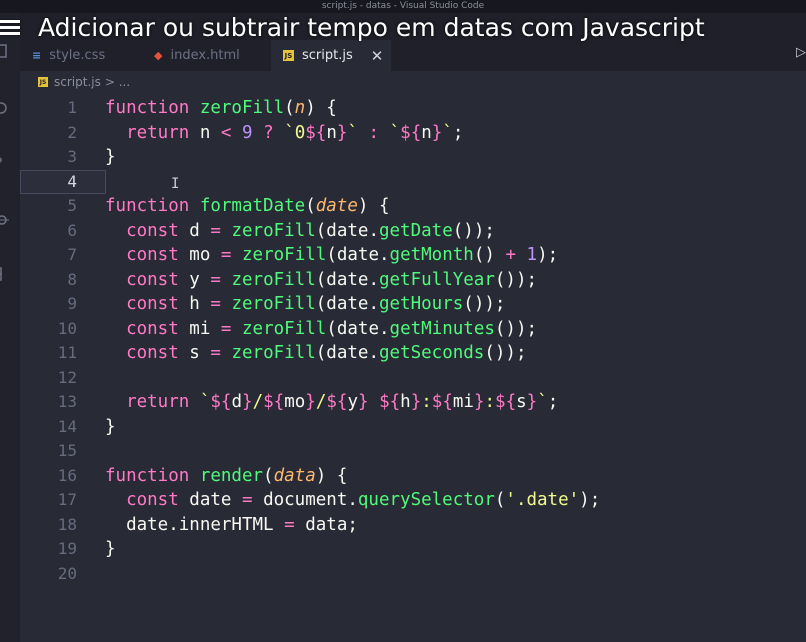 This screenshot has width=806, height=642. What do you see at coordinates (442, 328) in the screenshot?
I see `code-token: getMinutes` at bounding box center [442, 328].